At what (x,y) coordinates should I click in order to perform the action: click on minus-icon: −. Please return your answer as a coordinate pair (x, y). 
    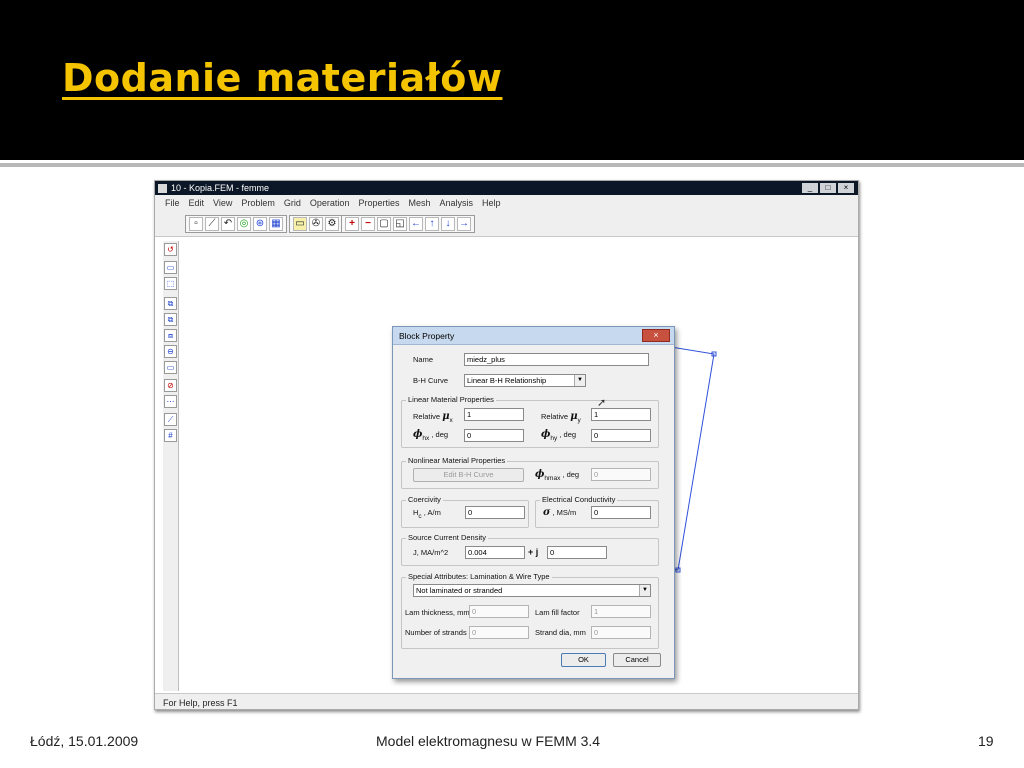
    Looking at the image, I should click on (368, 224).